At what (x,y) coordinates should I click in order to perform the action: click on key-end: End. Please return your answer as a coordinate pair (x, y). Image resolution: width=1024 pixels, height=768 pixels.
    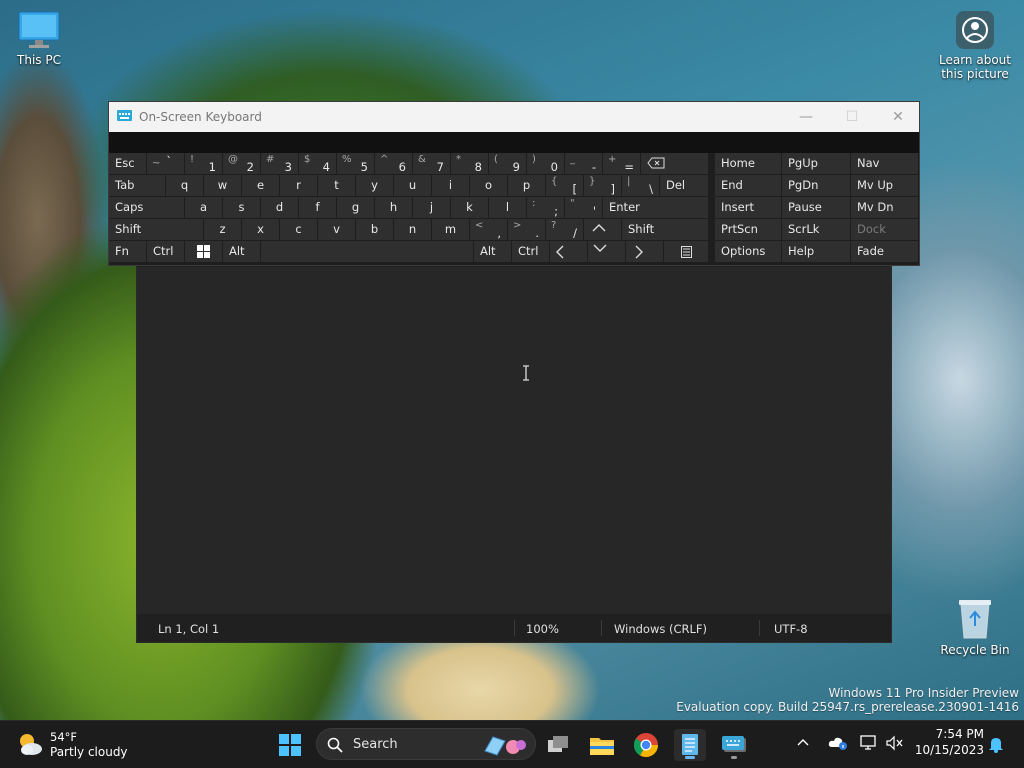
    Looking at the image, I should click on (748, 185).